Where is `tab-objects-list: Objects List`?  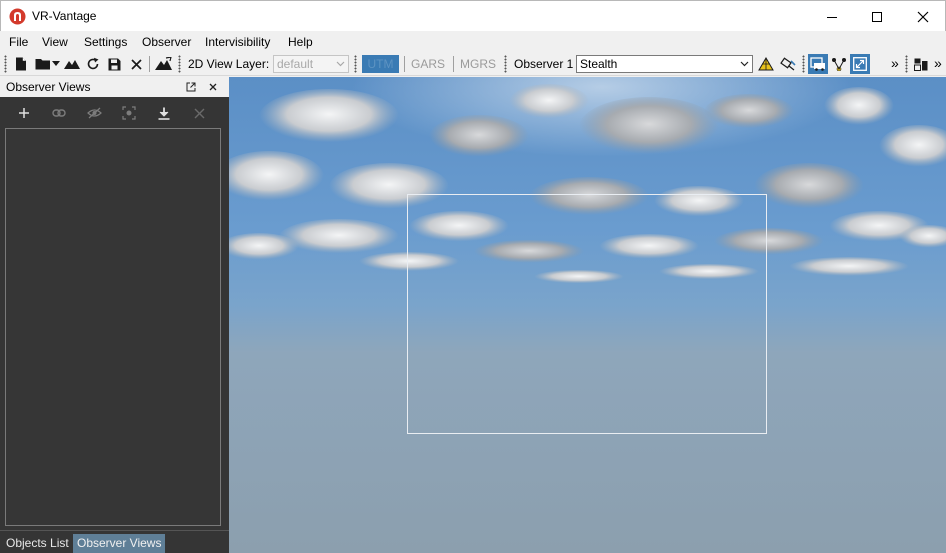
tab-objects-list: Objects List is located at coordinates (37, 543).